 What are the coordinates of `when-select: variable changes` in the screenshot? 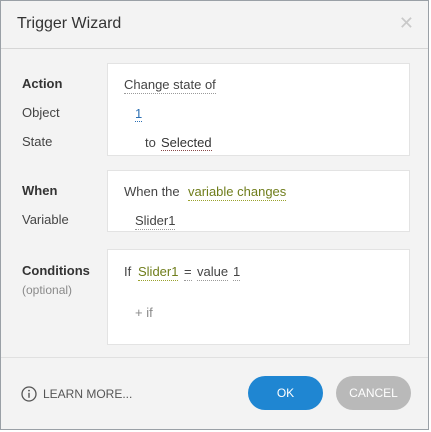 It's located at (237, 192).